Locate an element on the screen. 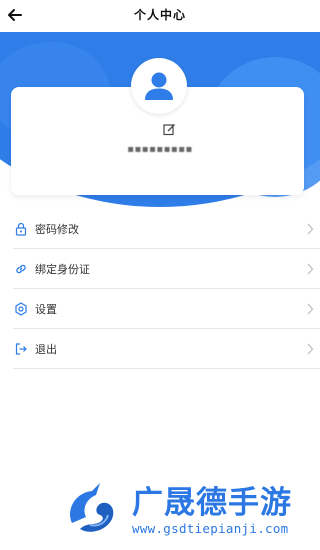 The image size is (320, 550). menu-item-label: 退出 is located at coordinates (46, 349).